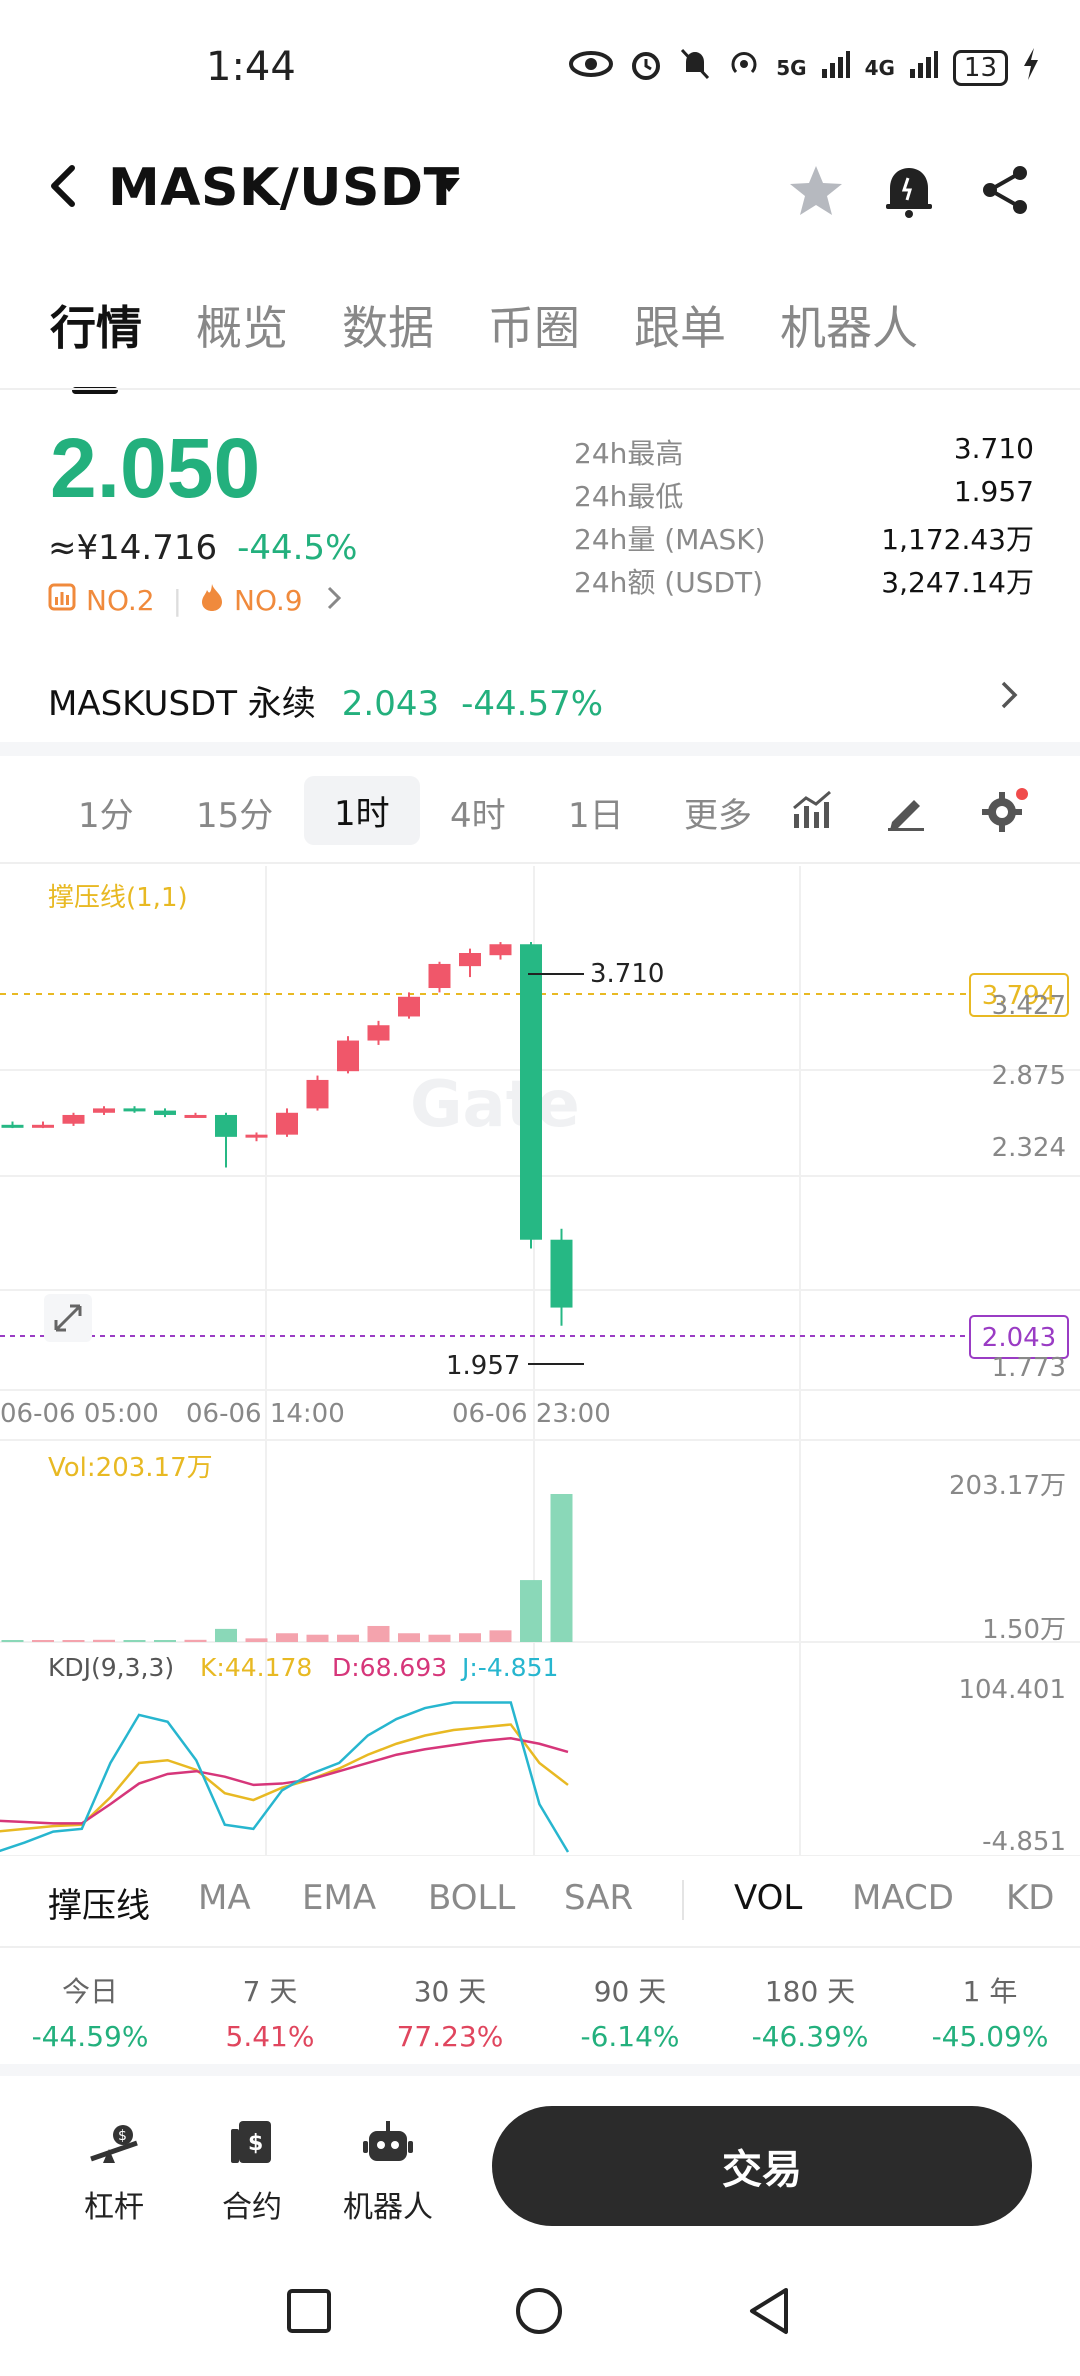  What do you see at coordinates (89, 1991) in the screenshot?
I see `perf-label: 今日` at bounding box center [89, 1991].